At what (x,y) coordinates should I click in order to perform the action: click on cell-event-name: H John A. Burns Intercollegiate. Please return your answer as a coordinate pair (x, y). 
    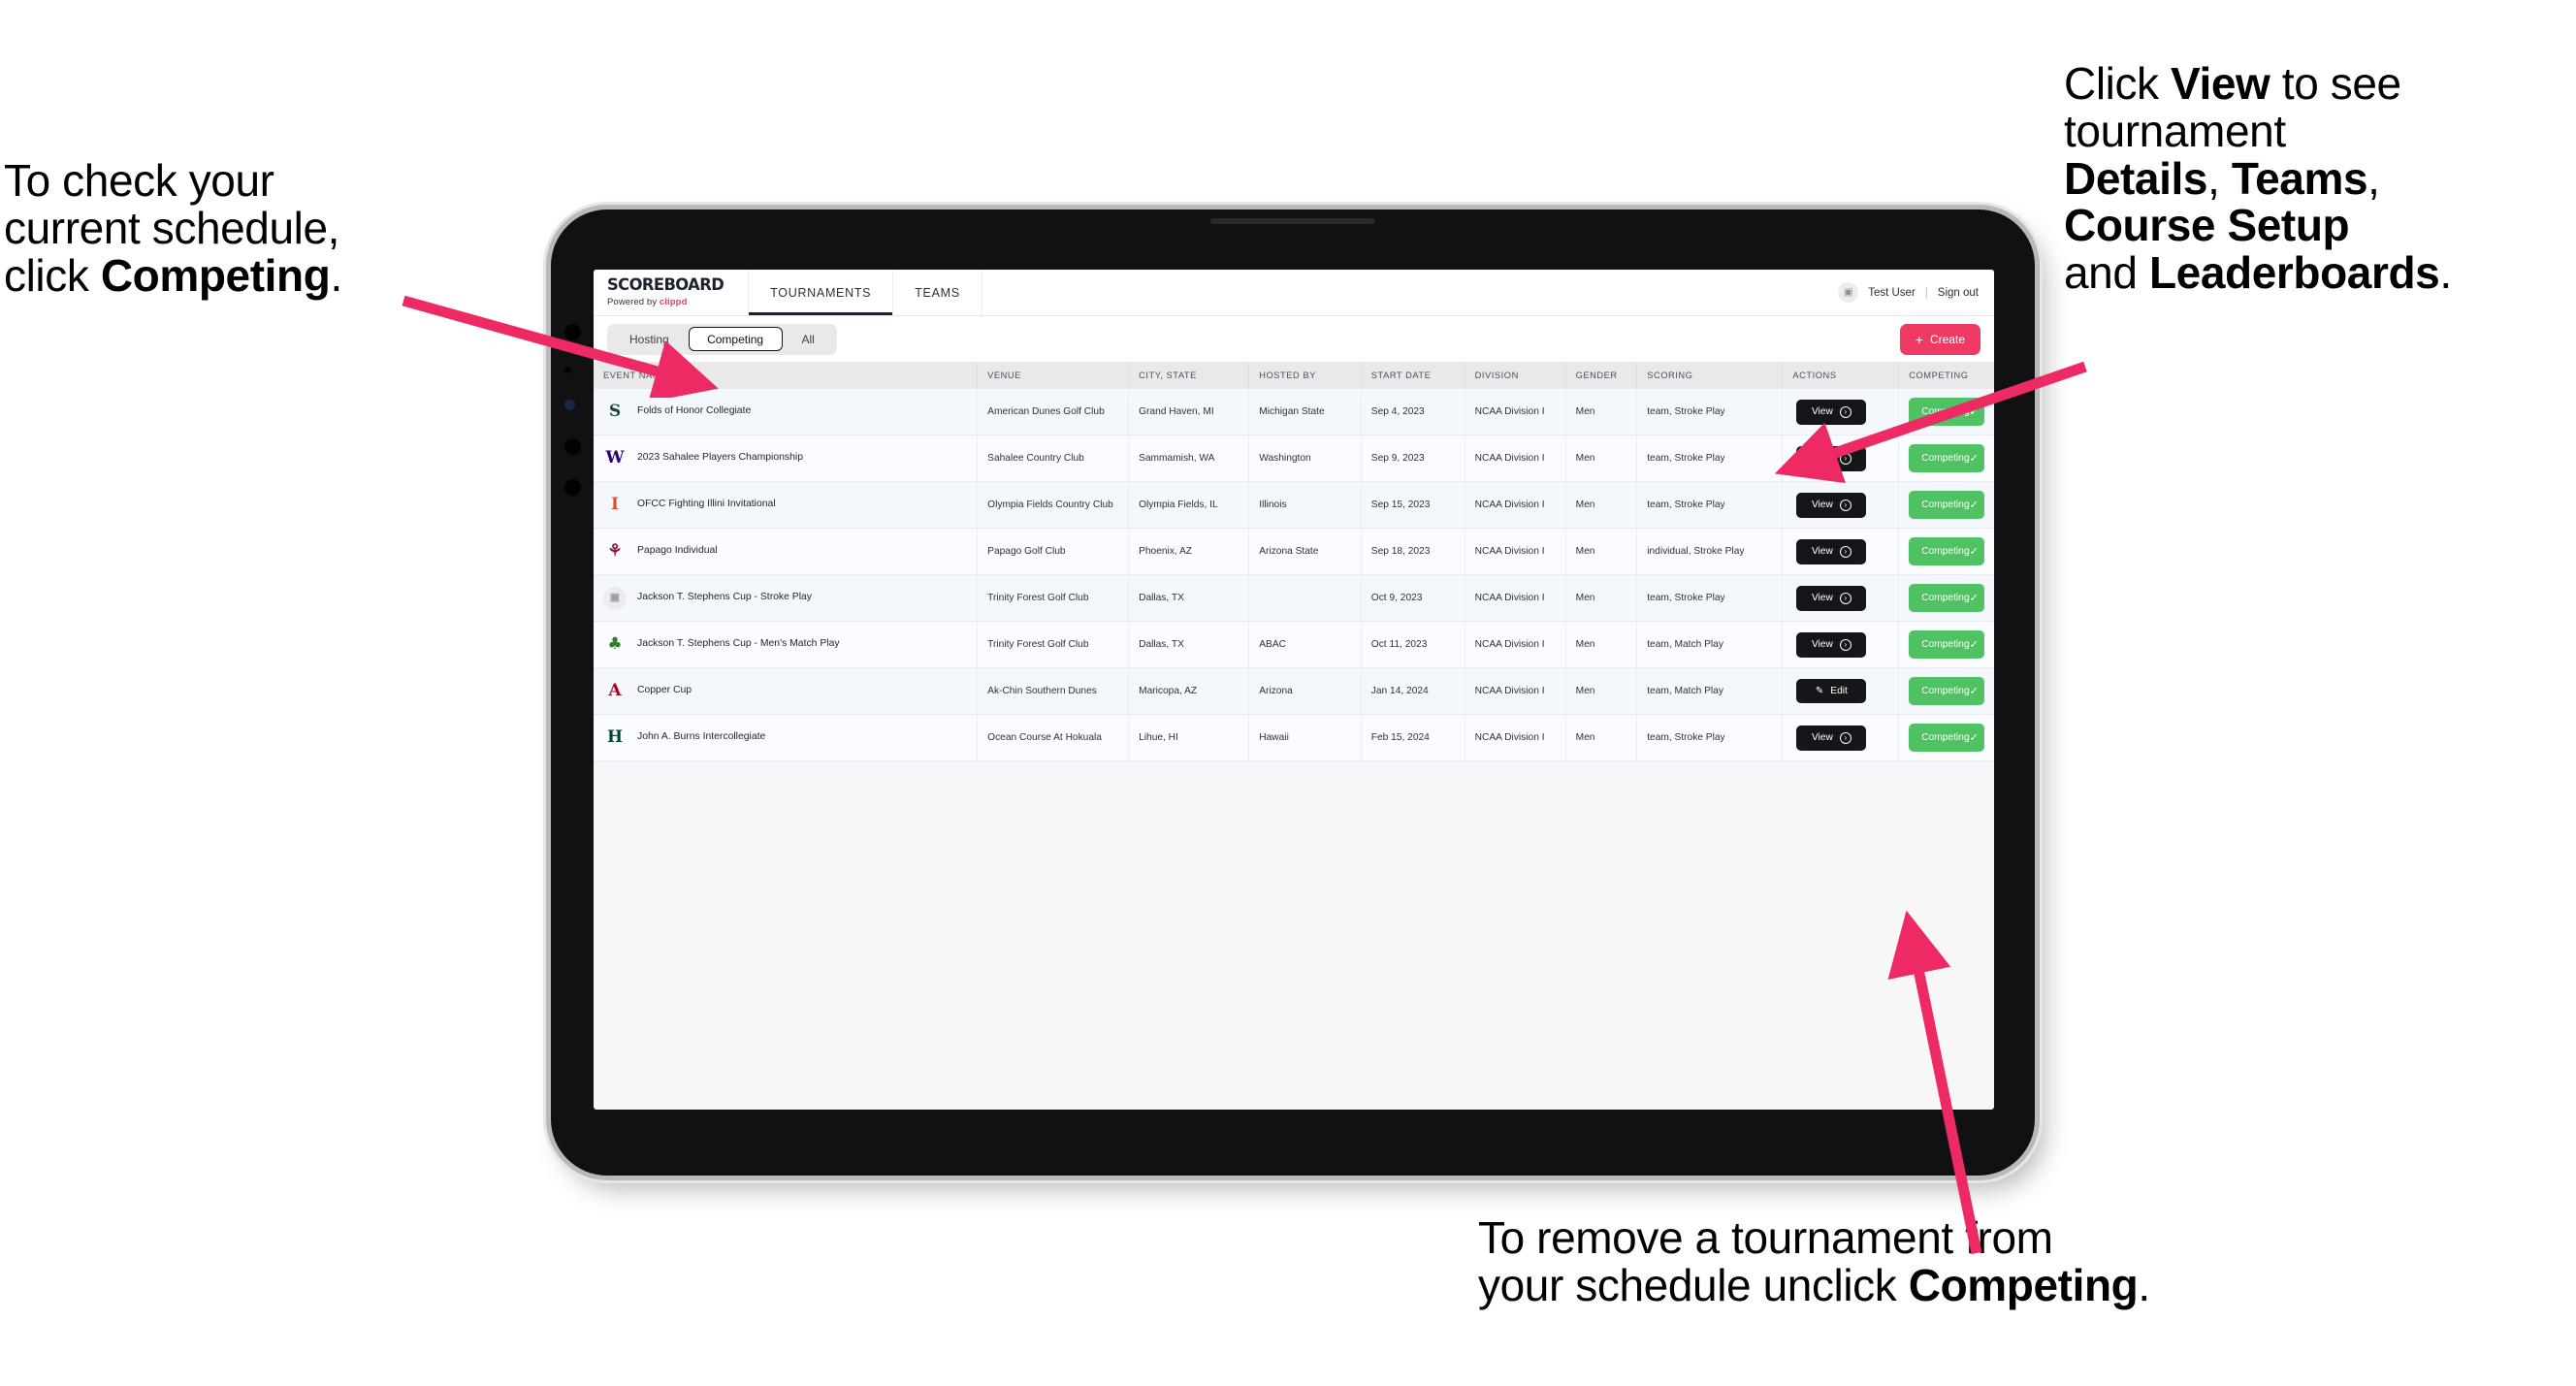
    Looking at the image, I should click on (786, 737).